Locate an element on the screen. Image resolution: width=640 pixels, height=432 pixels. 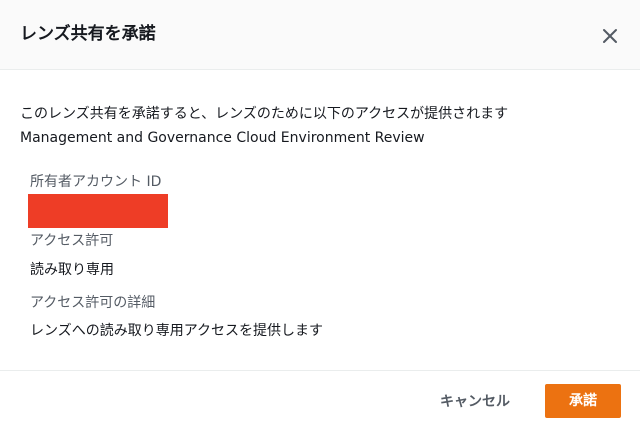
access-permission-detail-value: レンズへの読み取り専用アクセスを提供します is located at coordinates (177, 331).